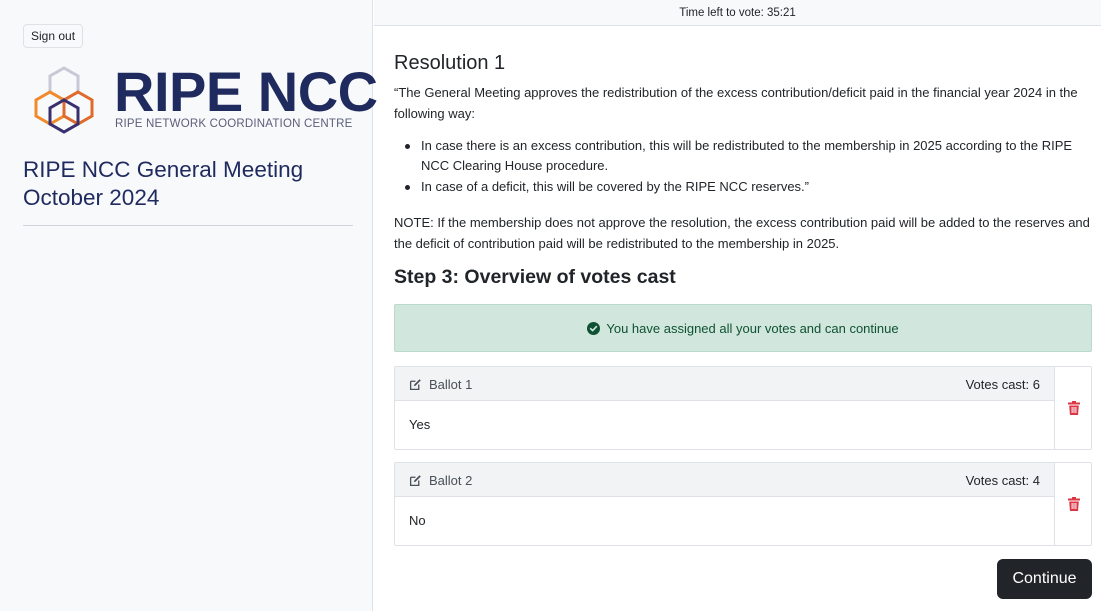 The width and height of the screenshot is (1101, 611). I want to click on check-circle-icon, so click(594, 328).